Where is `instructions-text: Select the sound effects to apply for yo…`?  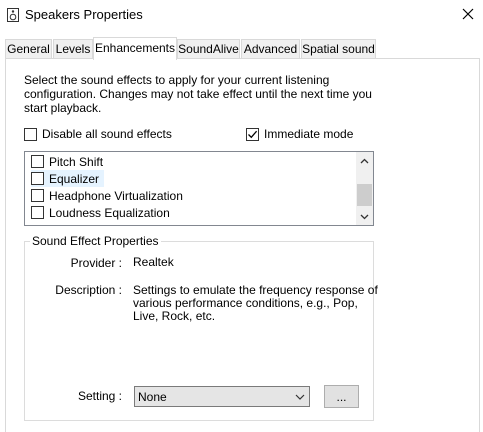 instructions-text: Select the sound effects to apply for yo… is located at coordinates (198, 94).